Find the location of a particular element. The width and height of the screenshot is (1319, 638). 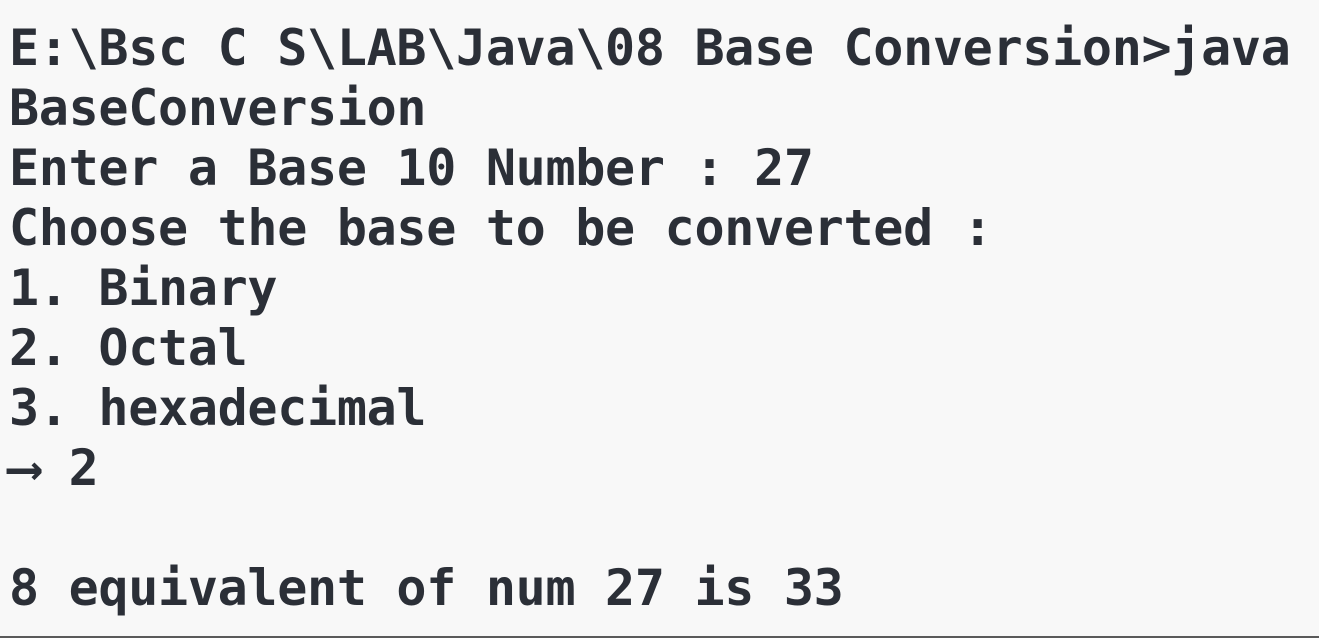

choice-input-line: ⟶ 2 is located at coordinates (54, 468).